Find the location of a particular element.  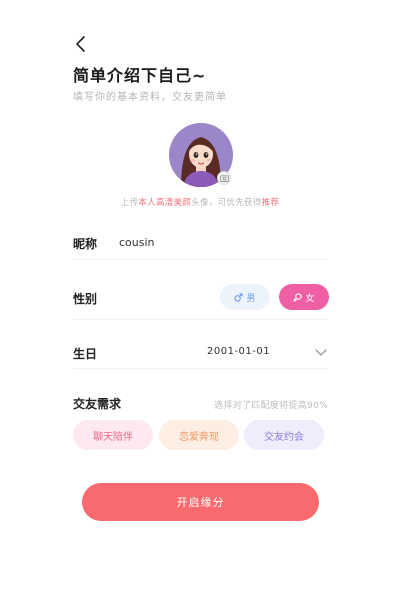

chevron-down-icon is located at coordinates (321, 352).